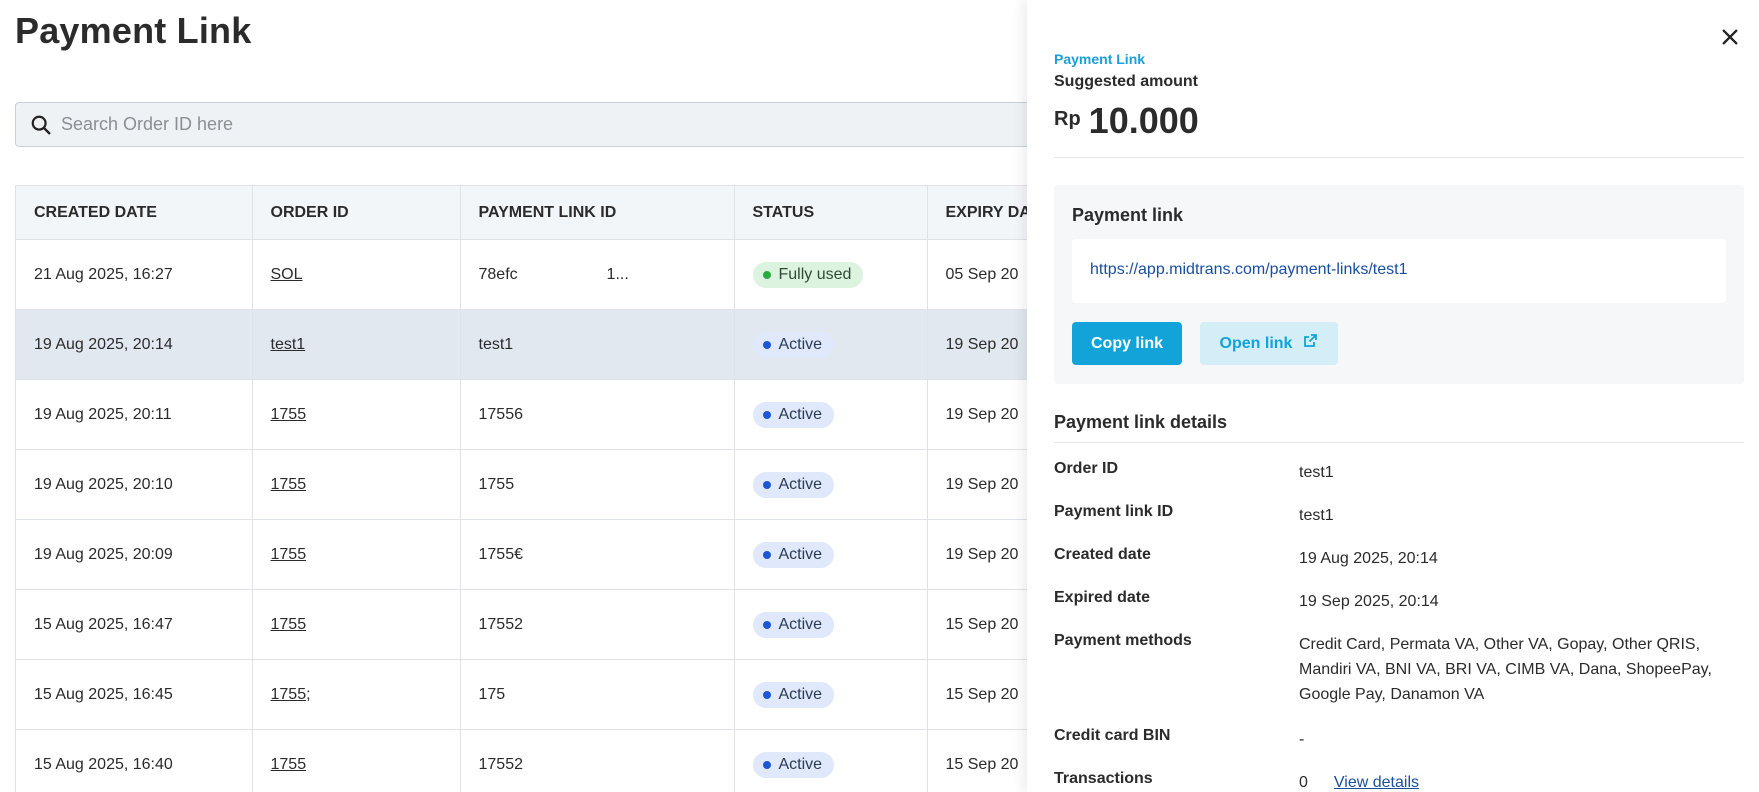 Image resolution: width=1759 pixels, height=792 pixels. I want to click on column-header-created-date: CREATED DATE, so click(134, 213).